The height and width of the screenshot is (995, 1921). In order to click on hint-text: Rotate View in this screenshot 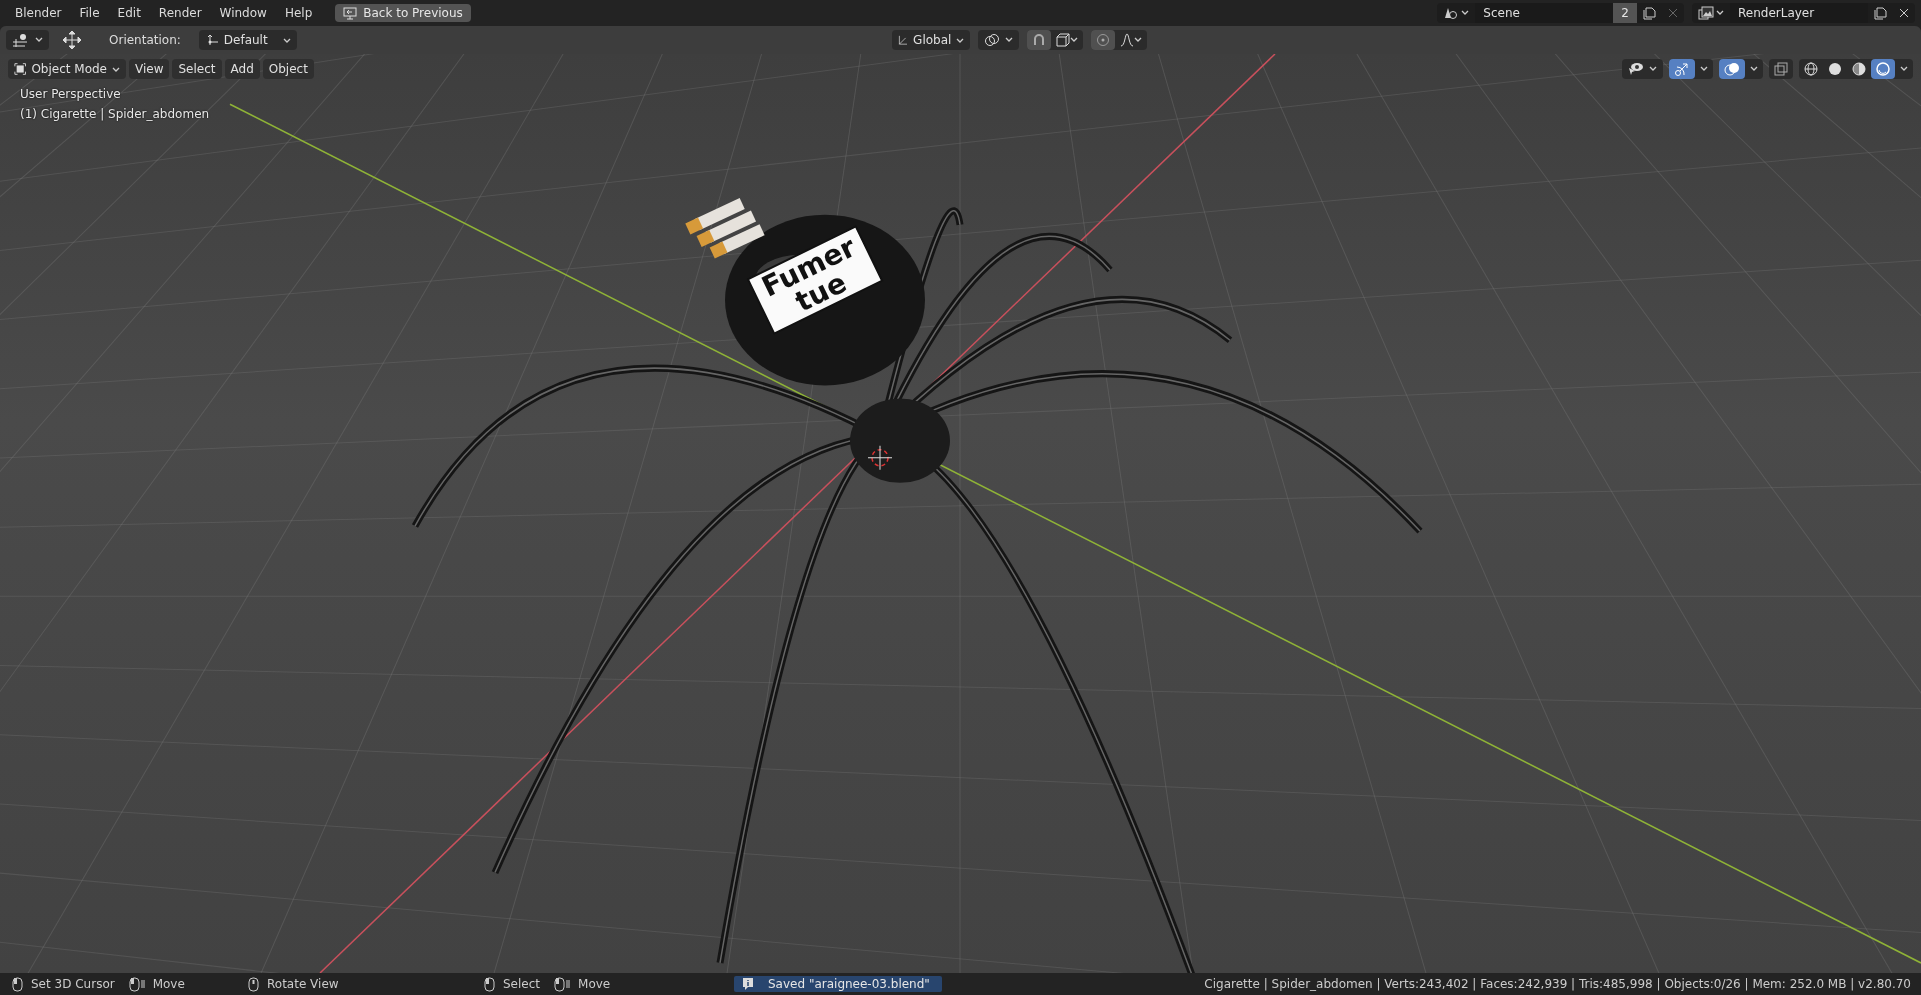, I will do `click(303, 984)`.